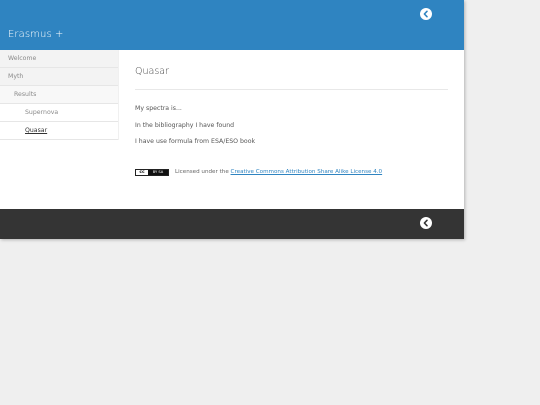  What do you see at coordinates (291, 89) in the screenshot?
I see `title-divider` at bounding box center [291, 89].